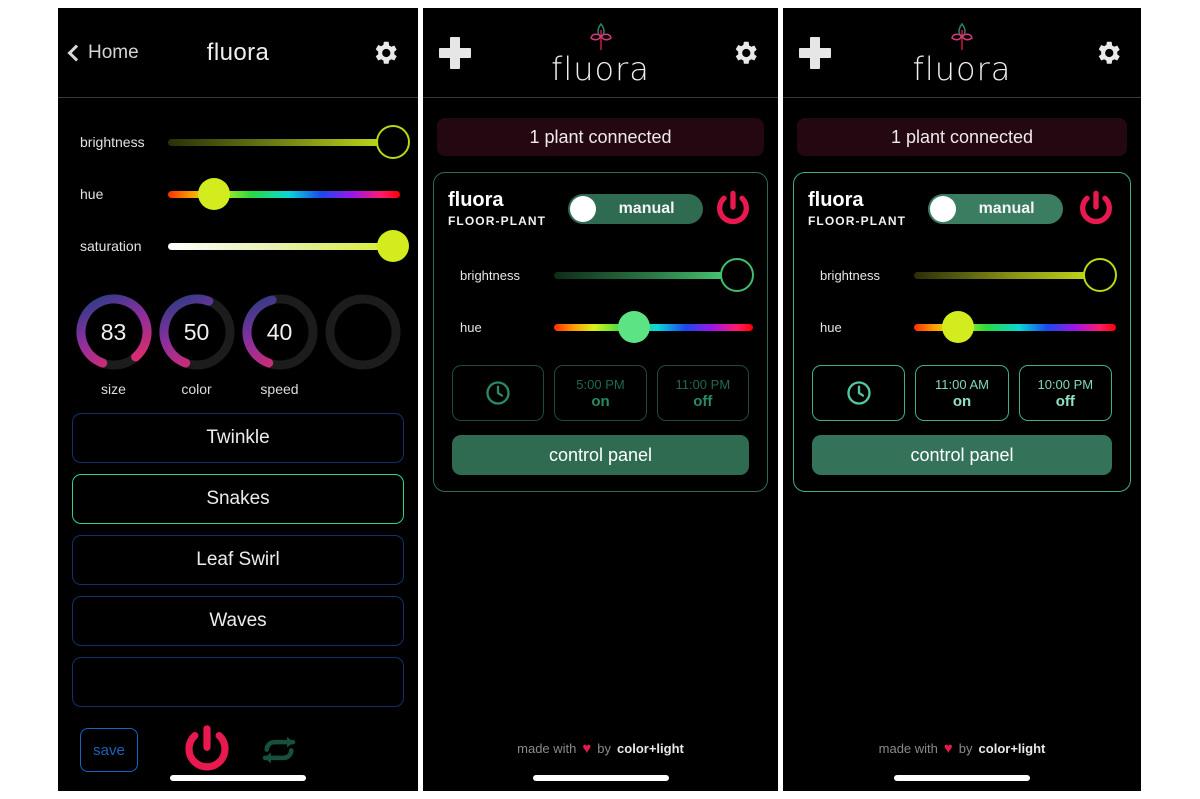 The image size is (1200, 799). I want to click on saturation-slider-row: saturation, so click(238, 246).